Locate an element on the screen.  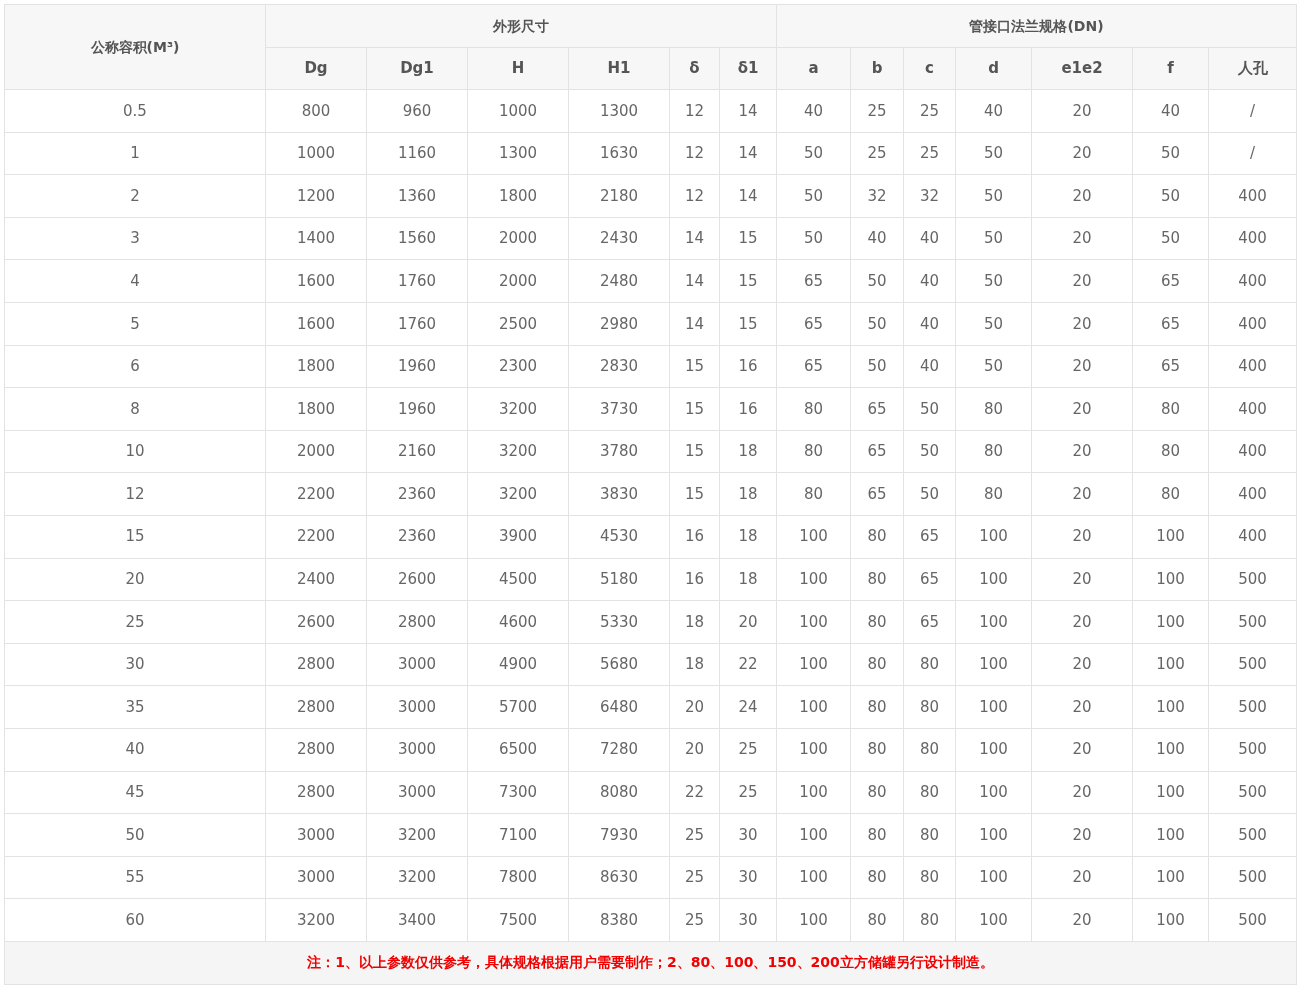
table-cell: 2360 is located at coordinates (417, 537).